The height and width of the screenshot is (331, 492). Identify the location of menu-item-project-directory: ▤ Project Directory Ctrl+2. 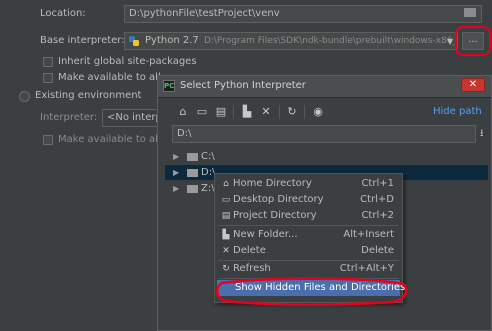
(308, 216).